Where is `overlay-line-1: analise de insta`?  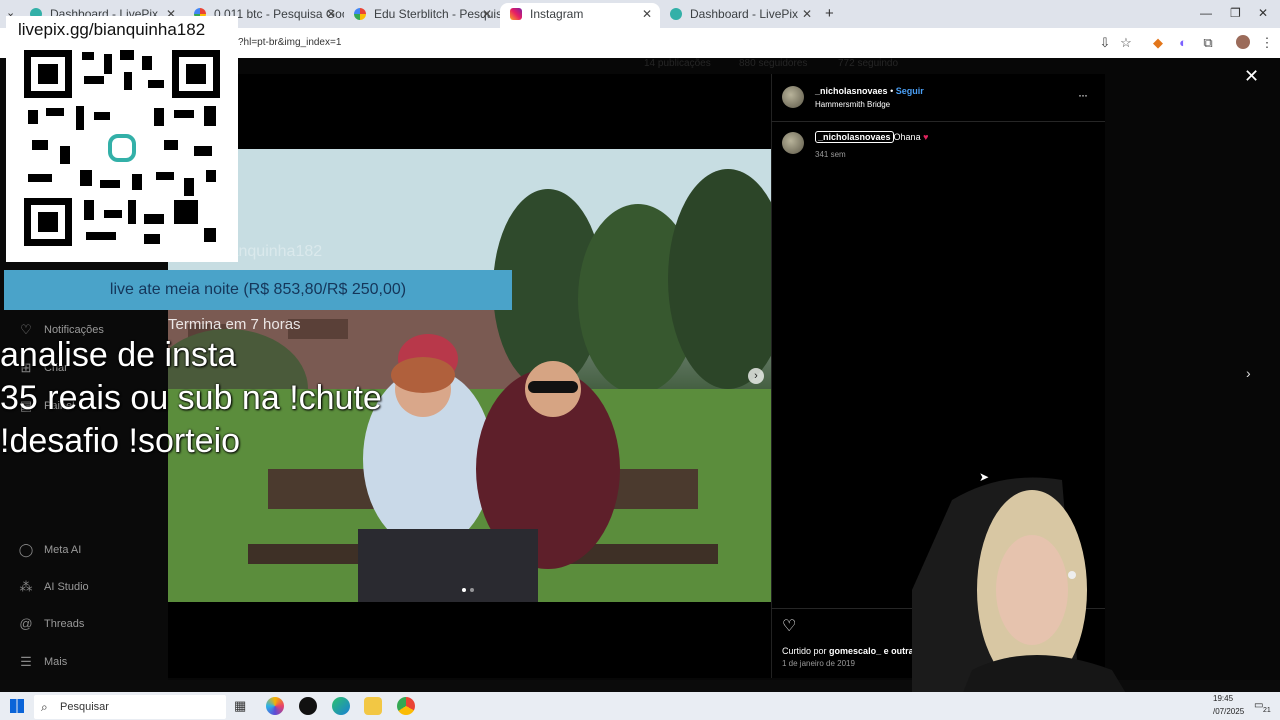 overlay-line-1: analise de insta is located at coordinates (118, 355).